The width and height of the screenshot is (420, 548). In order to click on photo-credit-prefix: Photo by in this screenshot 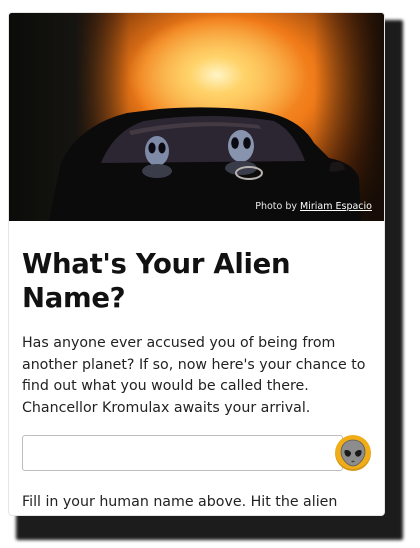, I will do `click(278, 206)`.